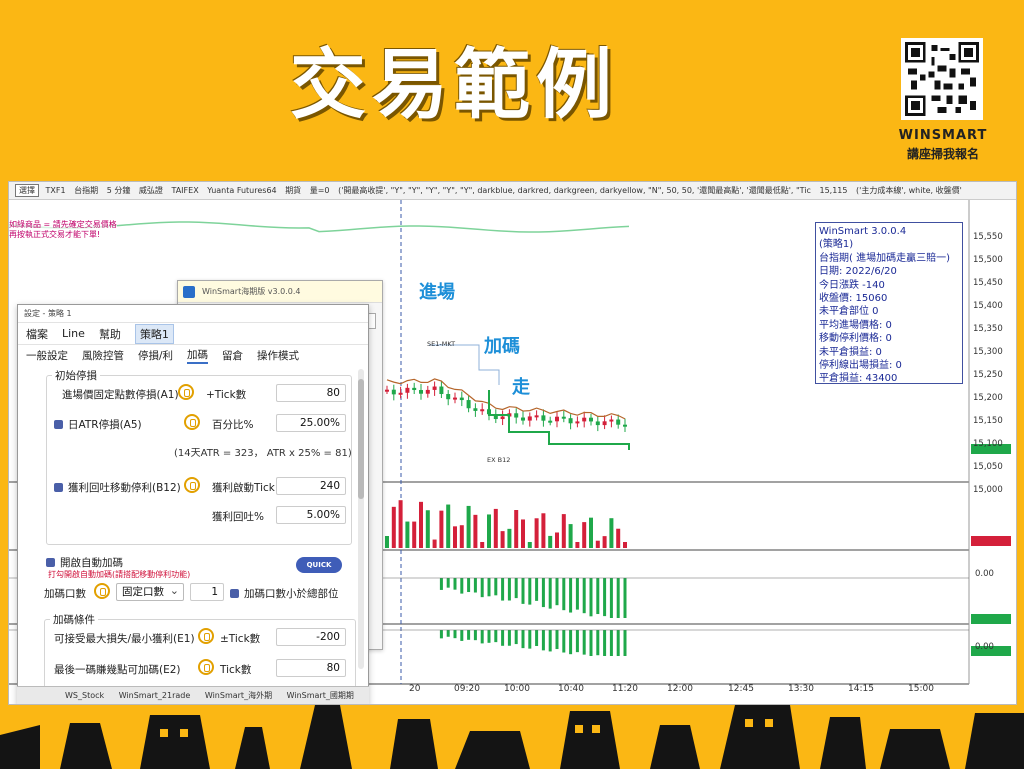  What do you see at coordinates (233, 425) in the screenshot?
I see `atr-stop-unit: 百分比%` at bounding box center [233, 425].